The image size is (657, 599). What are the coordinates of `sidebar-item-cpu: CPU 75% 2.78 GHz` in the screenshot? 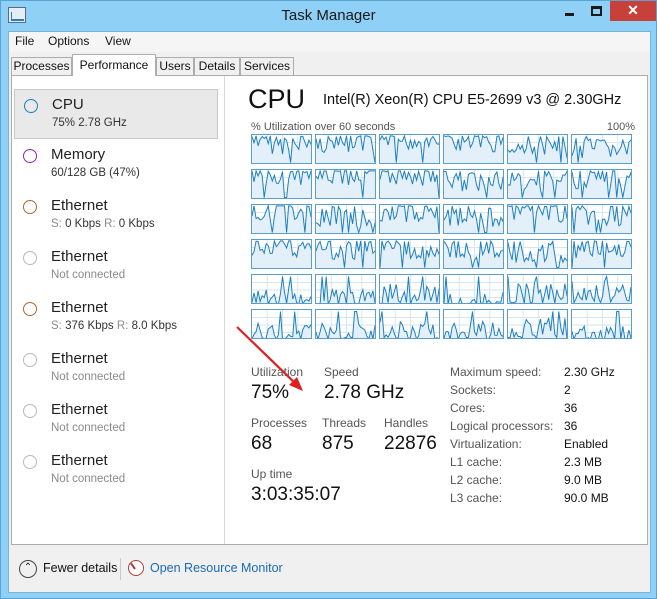 It's located at (116, 114).